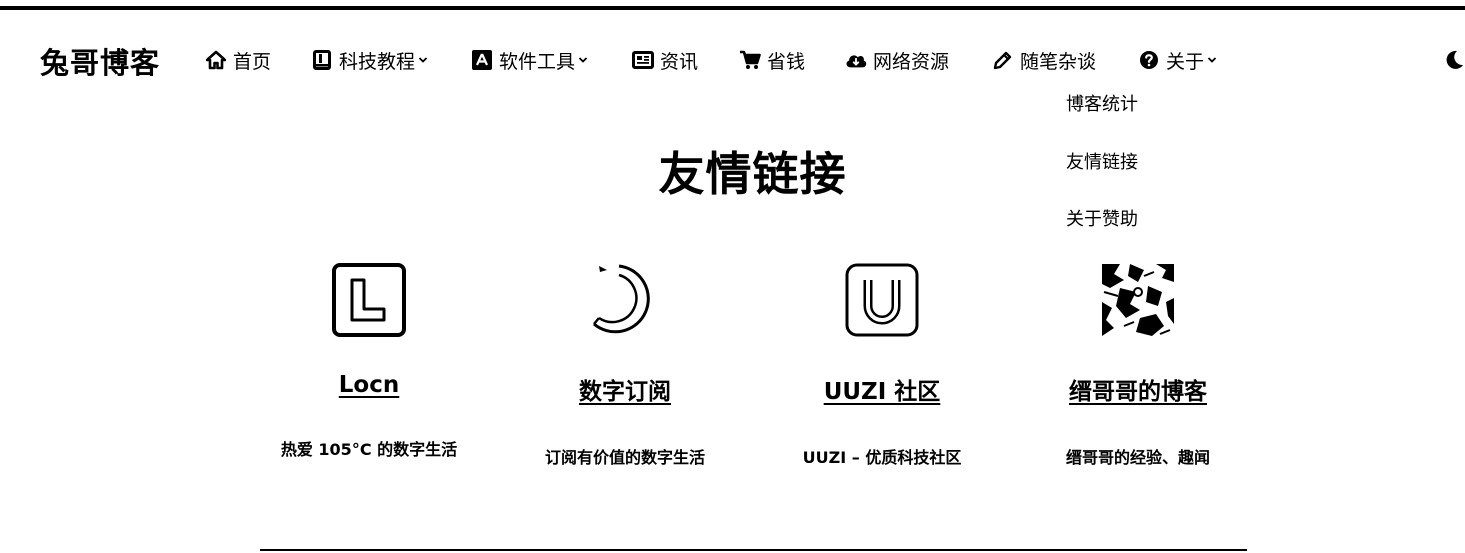 The height and width of the screenshot is (553, 1465). Describe the element at coordinates (752, 174) in the screenshot. I see `page-title: 友情链接` at that location.